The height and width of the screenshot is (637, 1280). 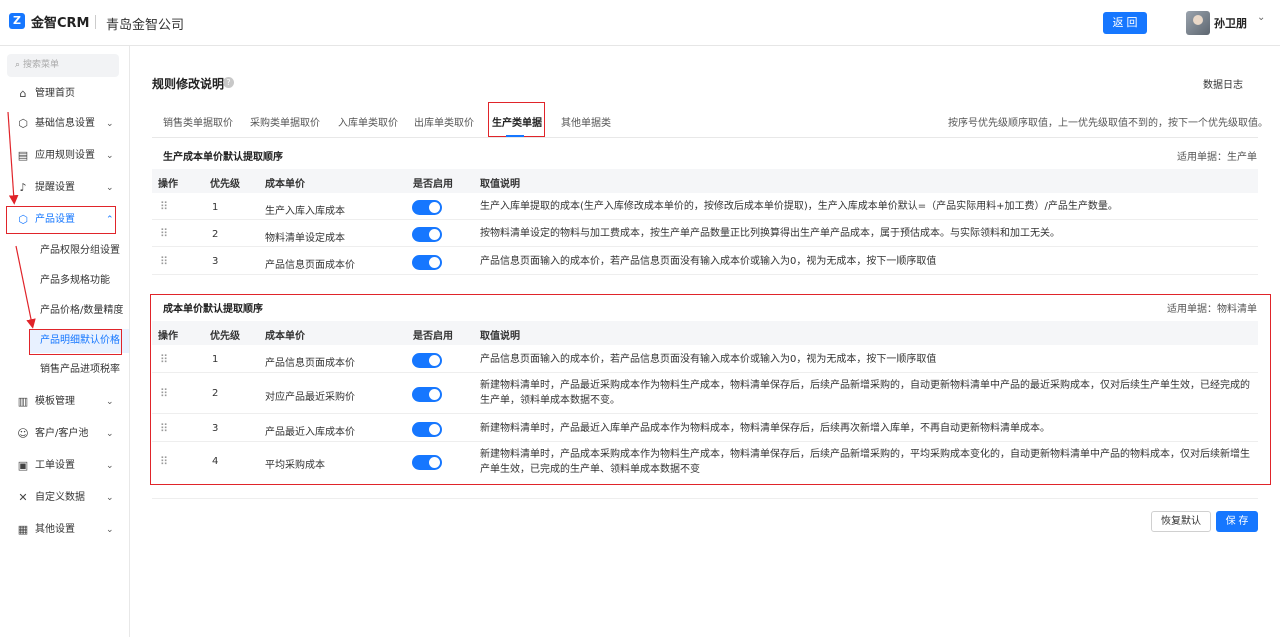 What do you see at coordinates (285, 121) in the screenshot?
I see `tab-purchase-pricing: 采购类单据取价` at bounding box center [285, 121].